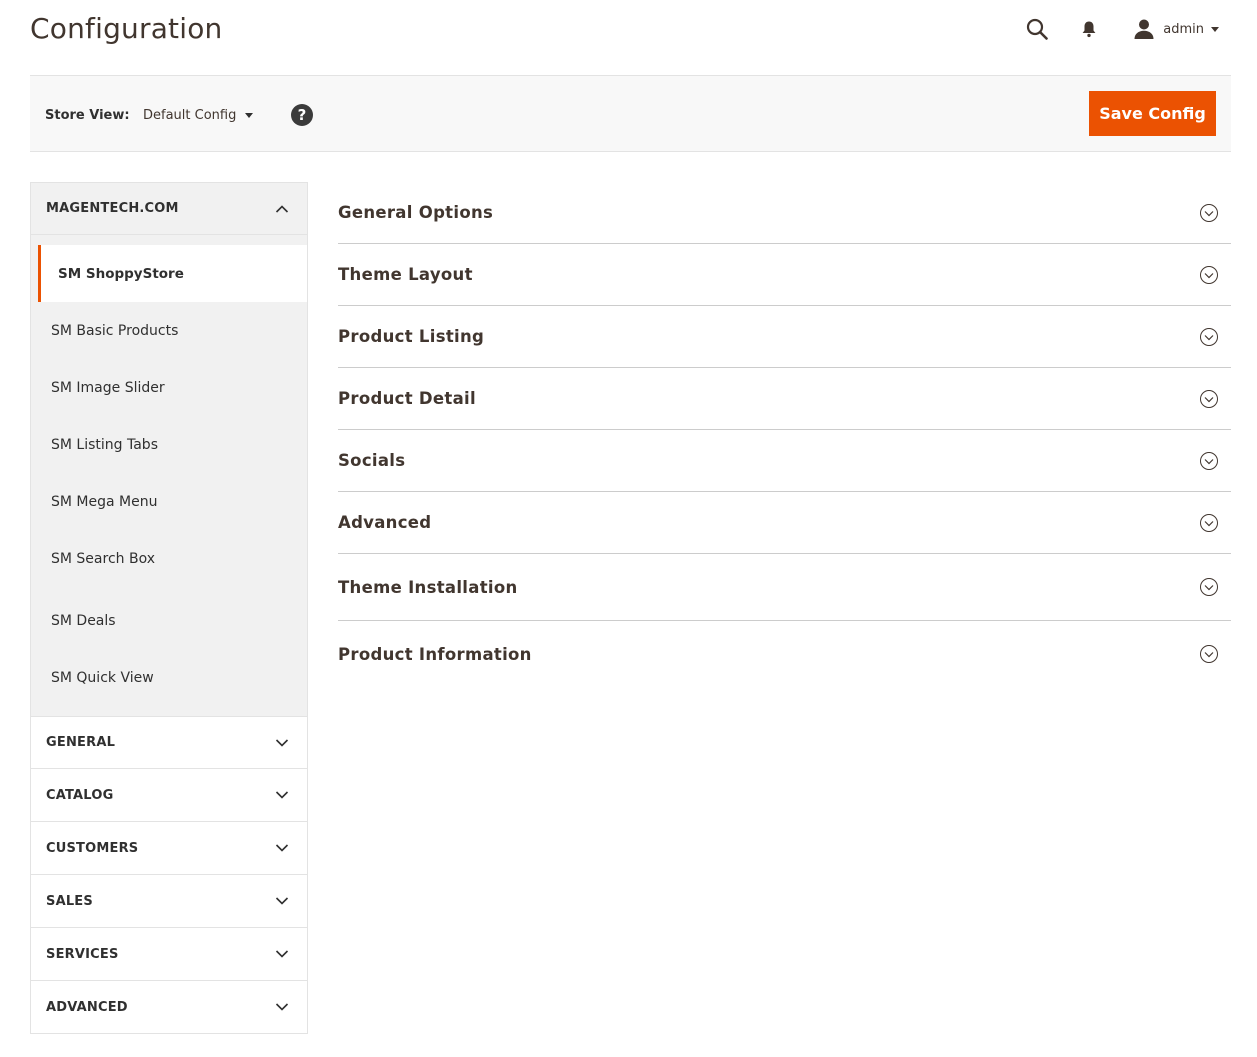 The width and height of the screenshot is (1257, 1057). What do you see at coordinates (169, 558) in the screenshot?
I see `sidebar-item-sm-search-box: SM Search Box` at bounding box center [169, 558].